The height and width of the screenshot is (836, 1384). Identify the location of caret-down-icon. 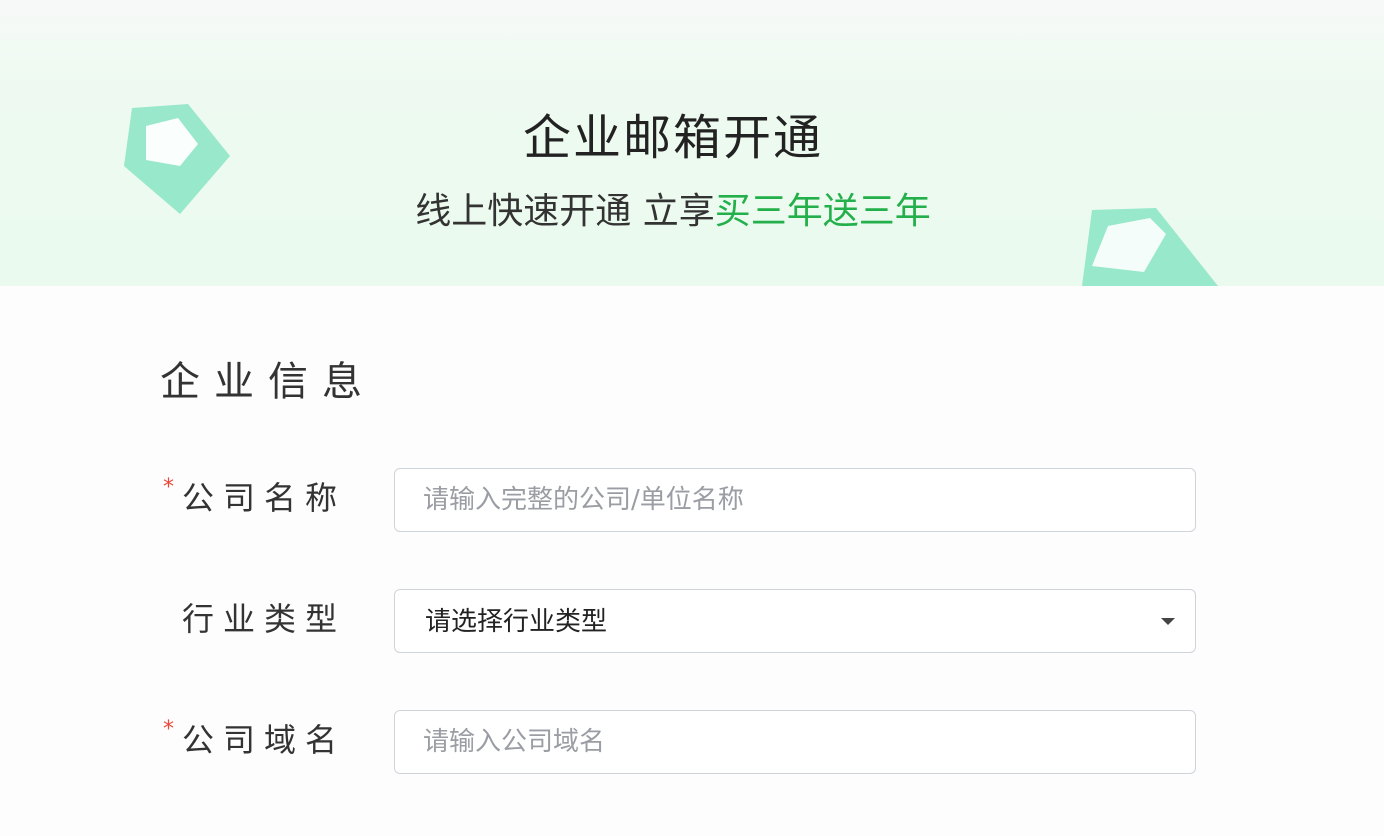
(1168, 621).